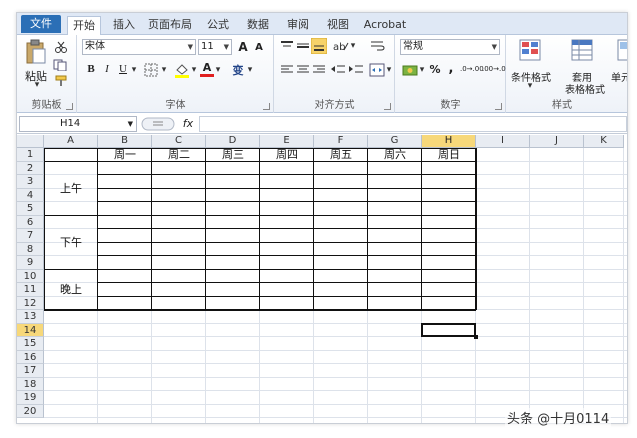 Image resolution: width=637 pixels, height=438 pixels. What do you see at coordinates (266, 106) in the screenshot?
I see `font-launcher-icon` at bounding box center [266, 106].